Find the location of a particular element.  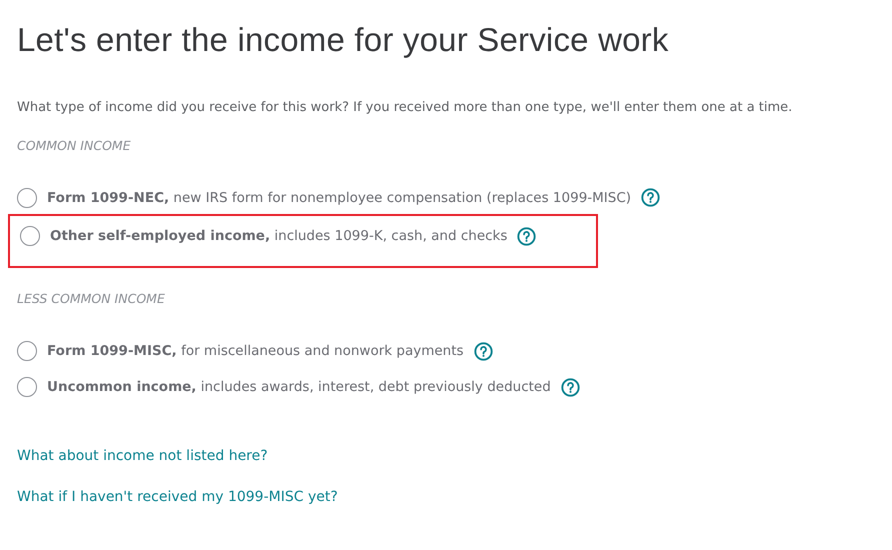

help-link: What if I haven't received my 1099-MISC yet? is located at coordinates (177, 497).